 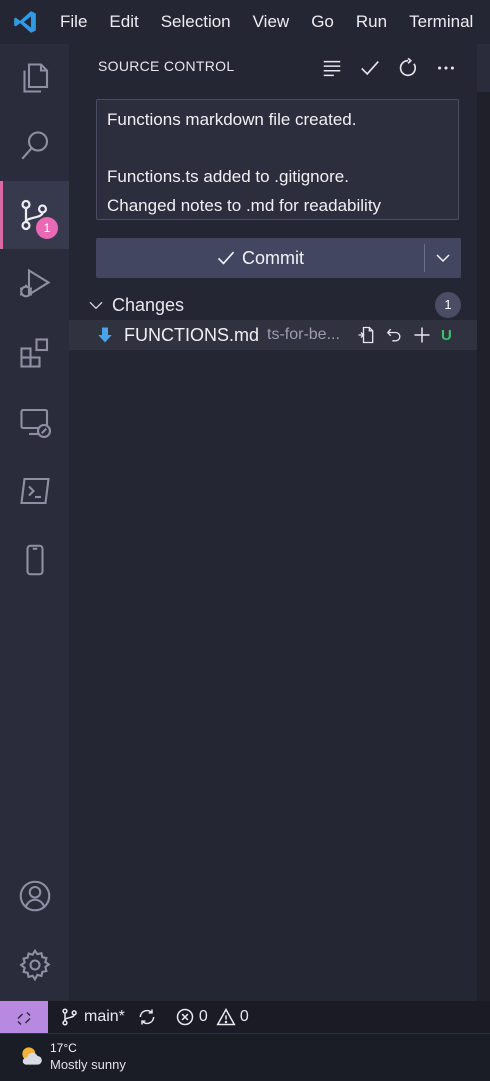 I want to click on open-file-button, so click(x=366, y=335).